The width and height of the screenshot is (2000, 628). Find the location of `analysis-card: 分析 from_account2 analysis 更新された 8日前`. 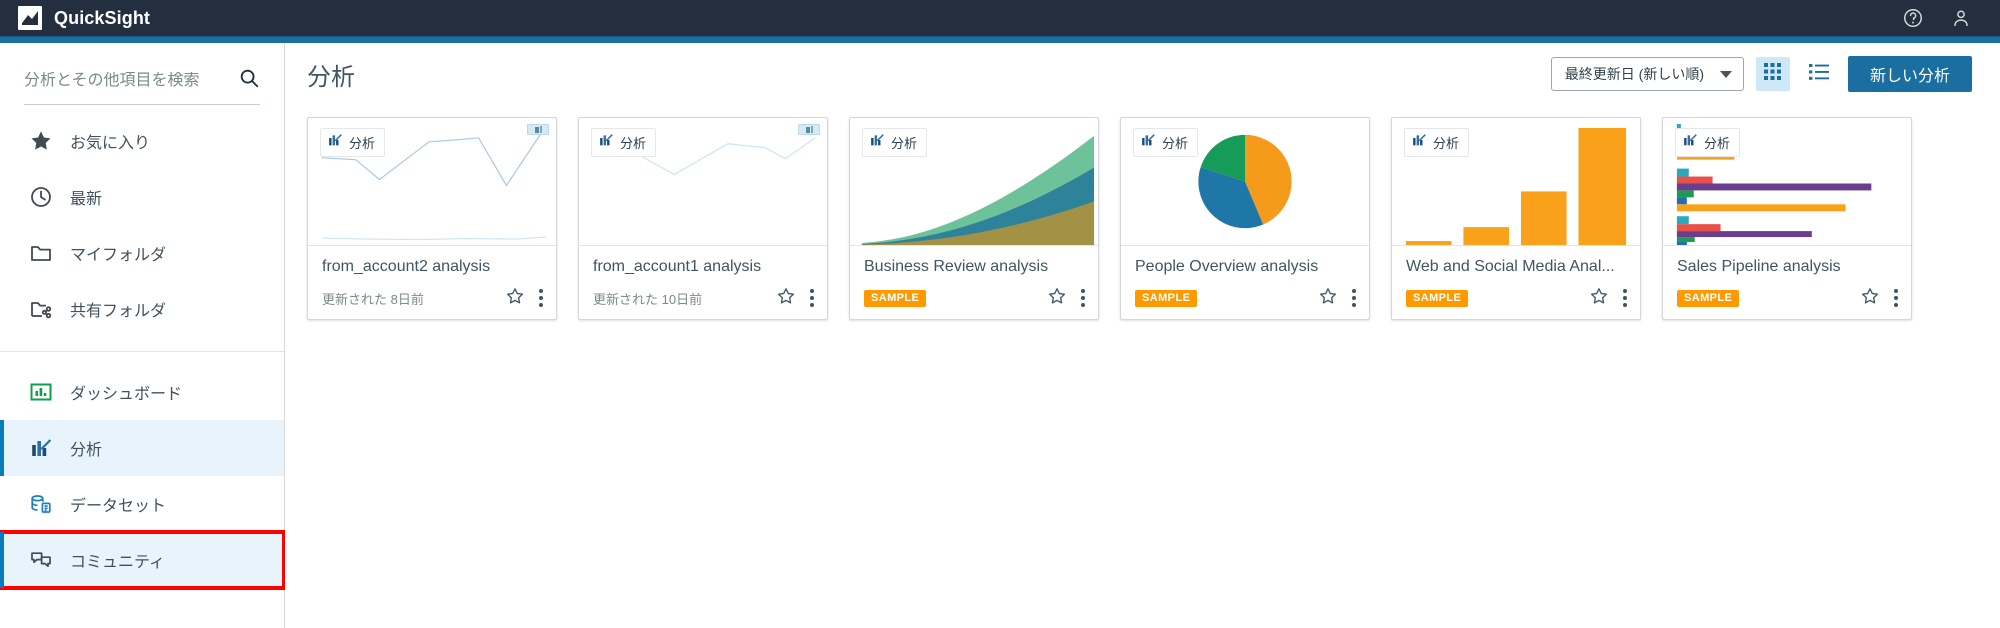

analysis-card: 分析 from_account2 analysis 更新された 8日前 is located at coordinates (432, 218).